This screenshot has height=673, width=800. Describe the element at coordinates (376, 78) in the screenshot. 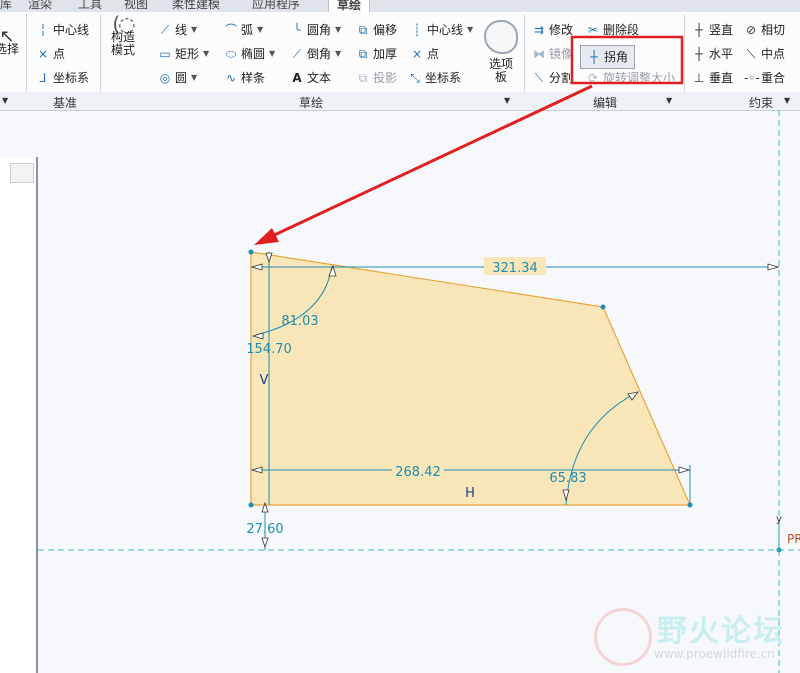

I see `project-button: ⧉ 投影` at that location.